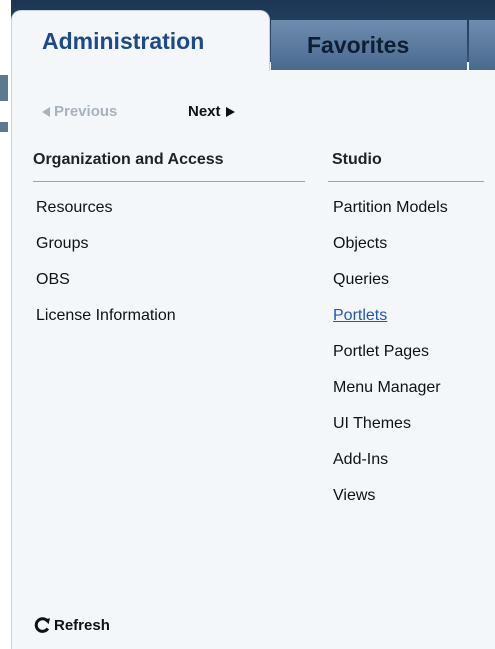 This screenshot has height=649, width=495. What do you see at coordinates (482, 45) in the screenshot?
I see `tab-overflow` at bounding box center [482, 45].